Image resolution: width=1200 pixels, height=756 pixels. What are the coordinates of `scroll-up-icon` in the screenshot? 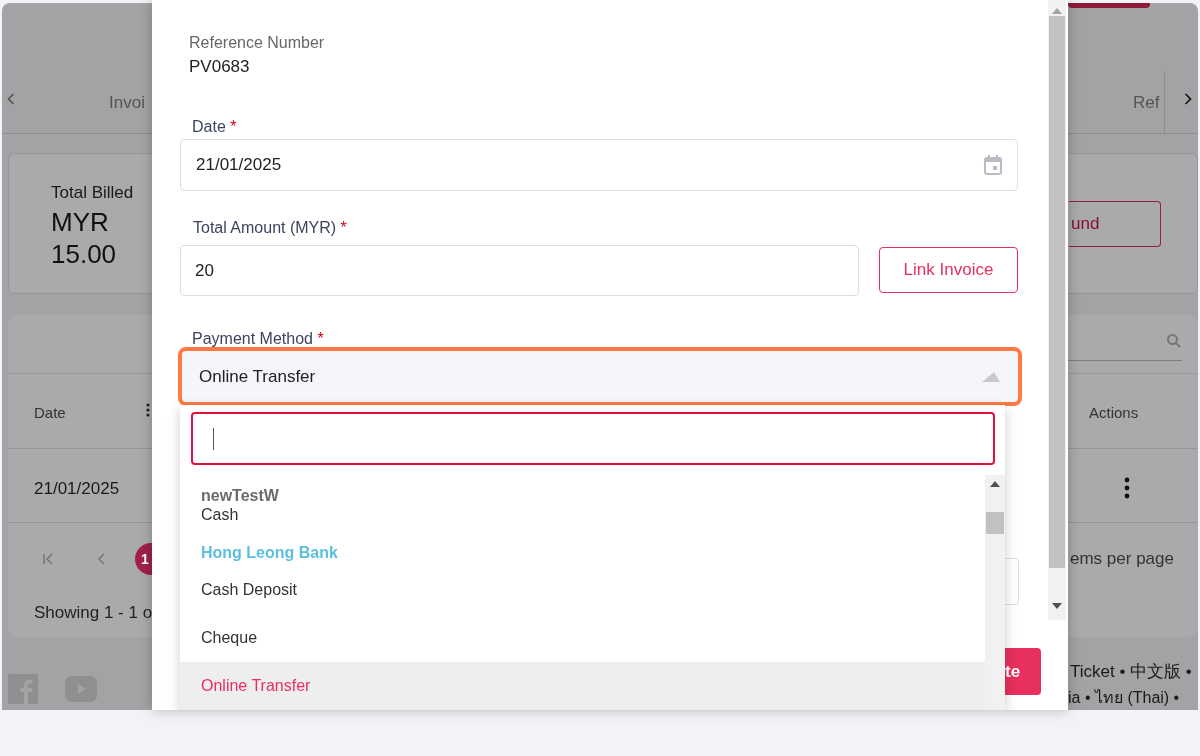 It's located at (995, 484).